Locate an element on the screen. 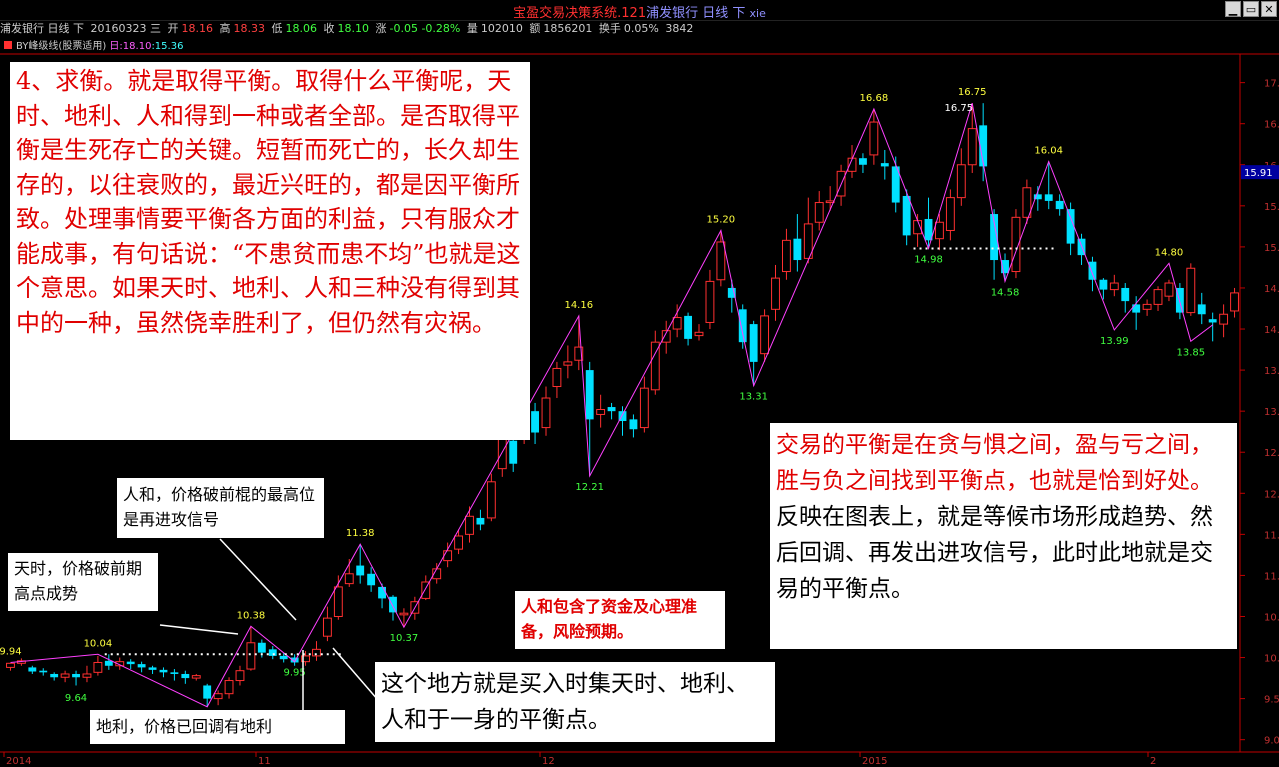  note-renhe: 人和，价格破前棍的最高位是再进攻信号 is located at coordinates (220, 508).